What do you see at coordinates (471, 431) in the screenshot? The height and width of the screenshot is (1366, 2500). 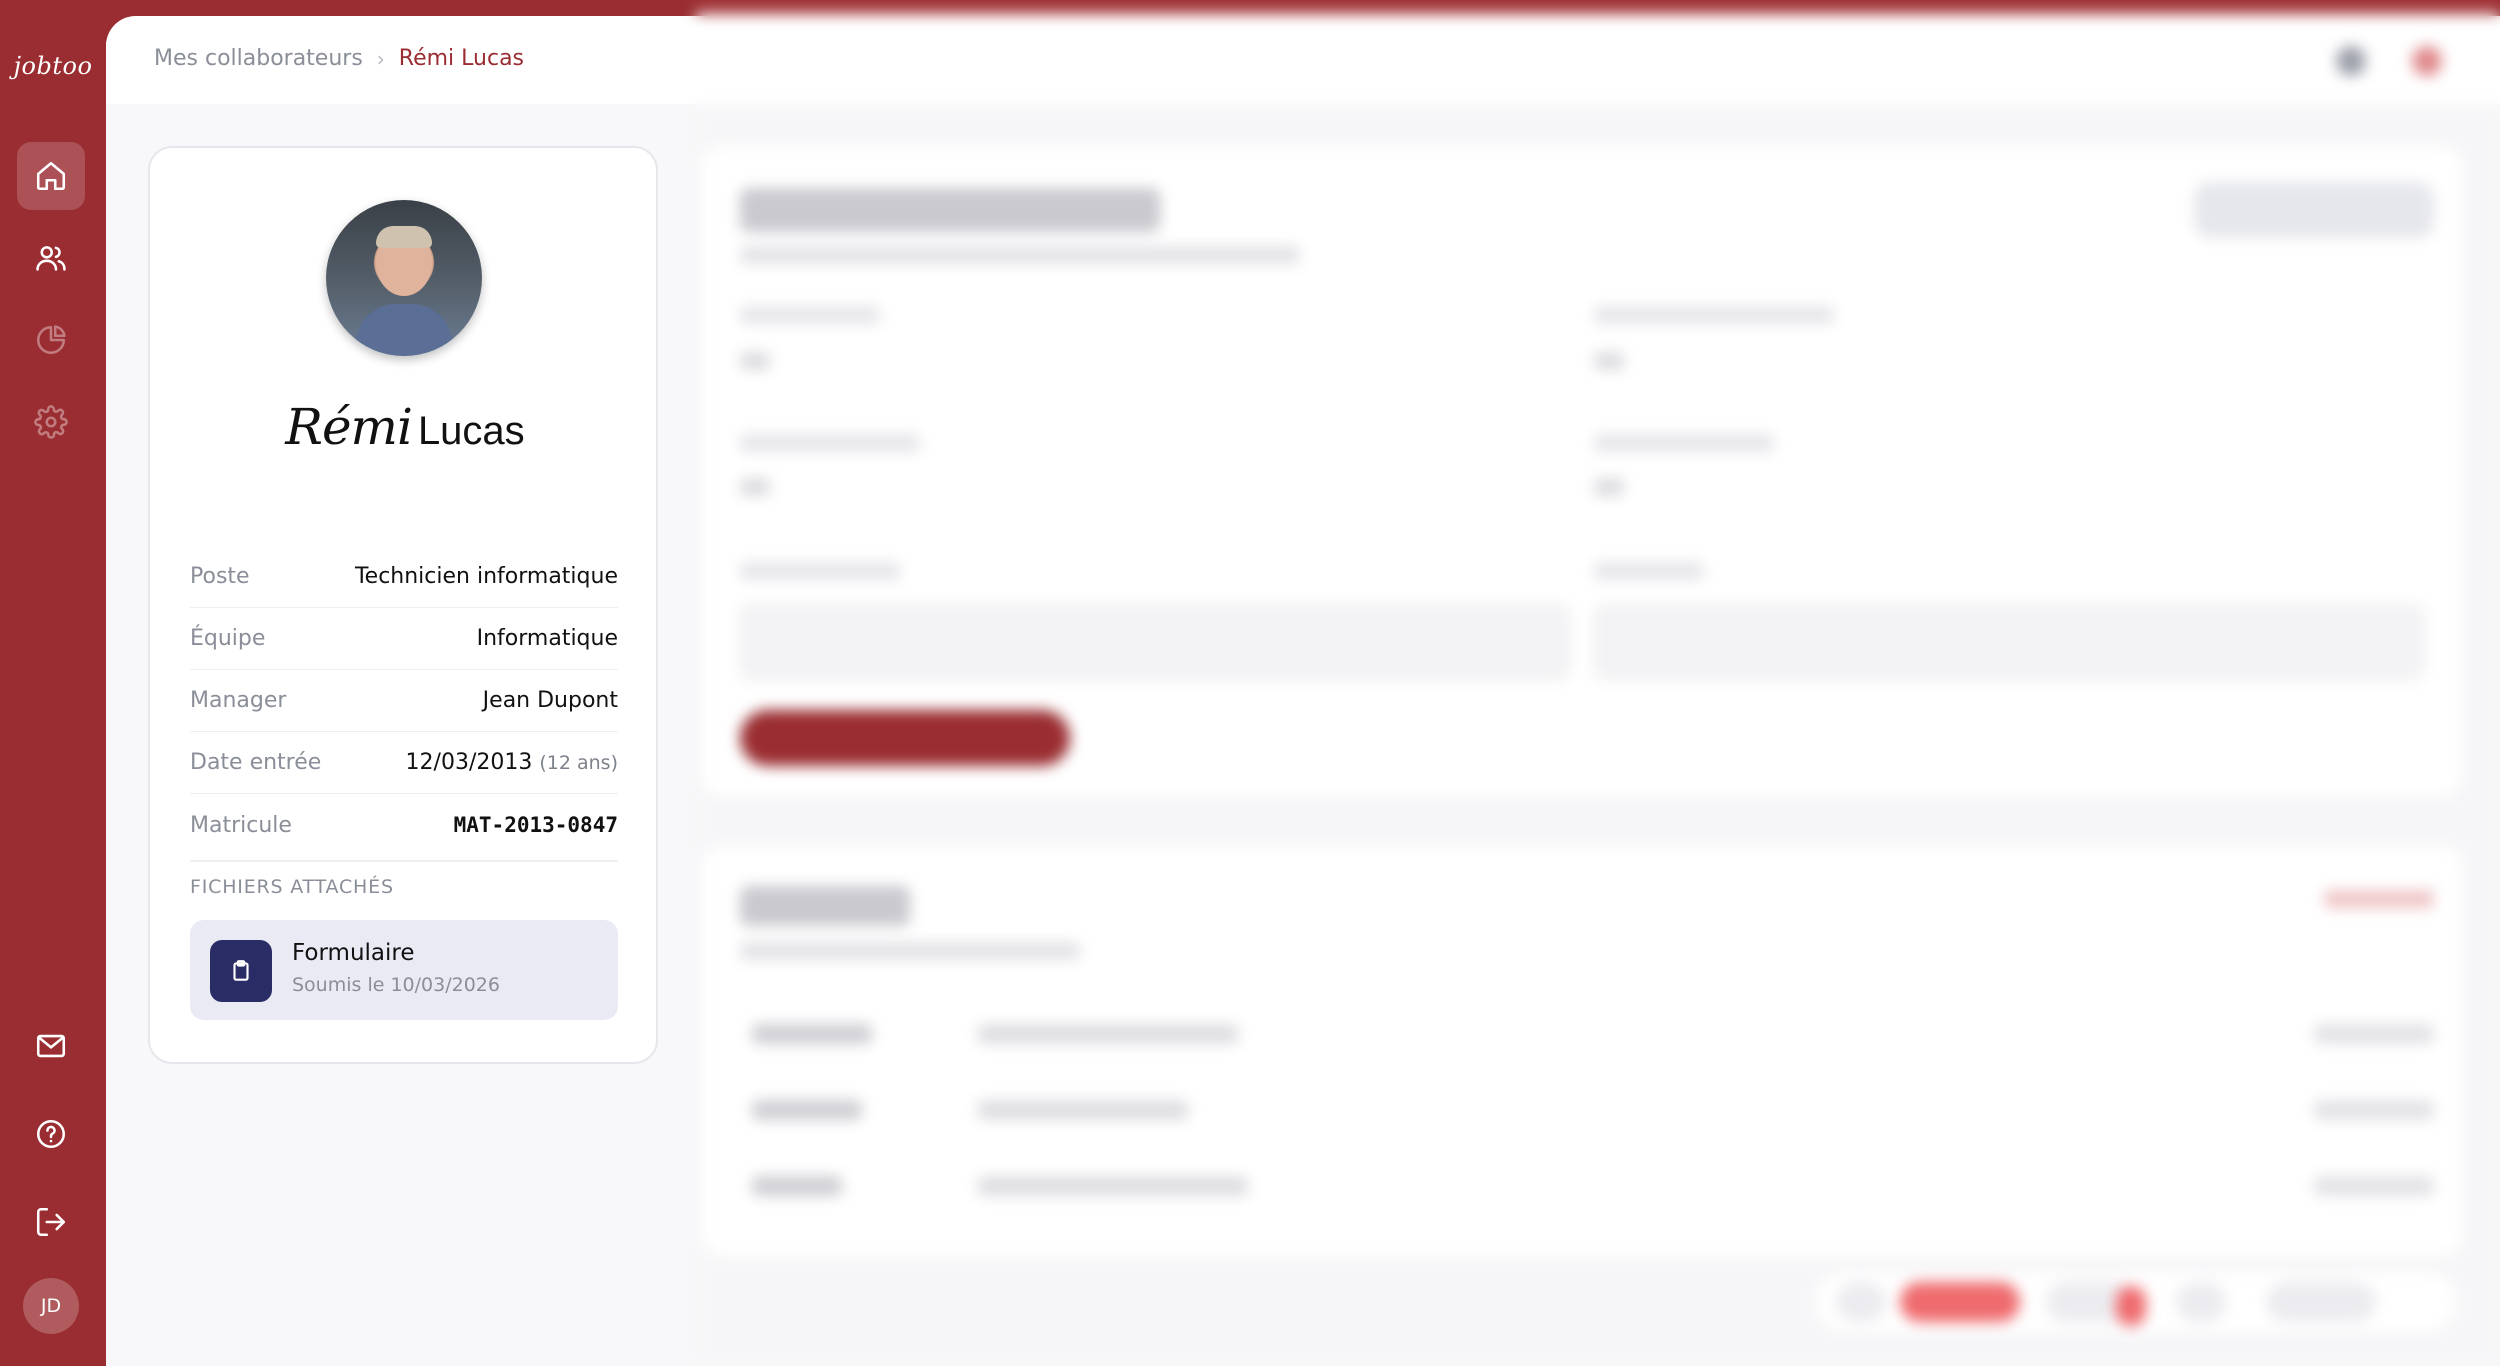 I see `profile-last-name: Lucas` at bounding box center [471, 431].